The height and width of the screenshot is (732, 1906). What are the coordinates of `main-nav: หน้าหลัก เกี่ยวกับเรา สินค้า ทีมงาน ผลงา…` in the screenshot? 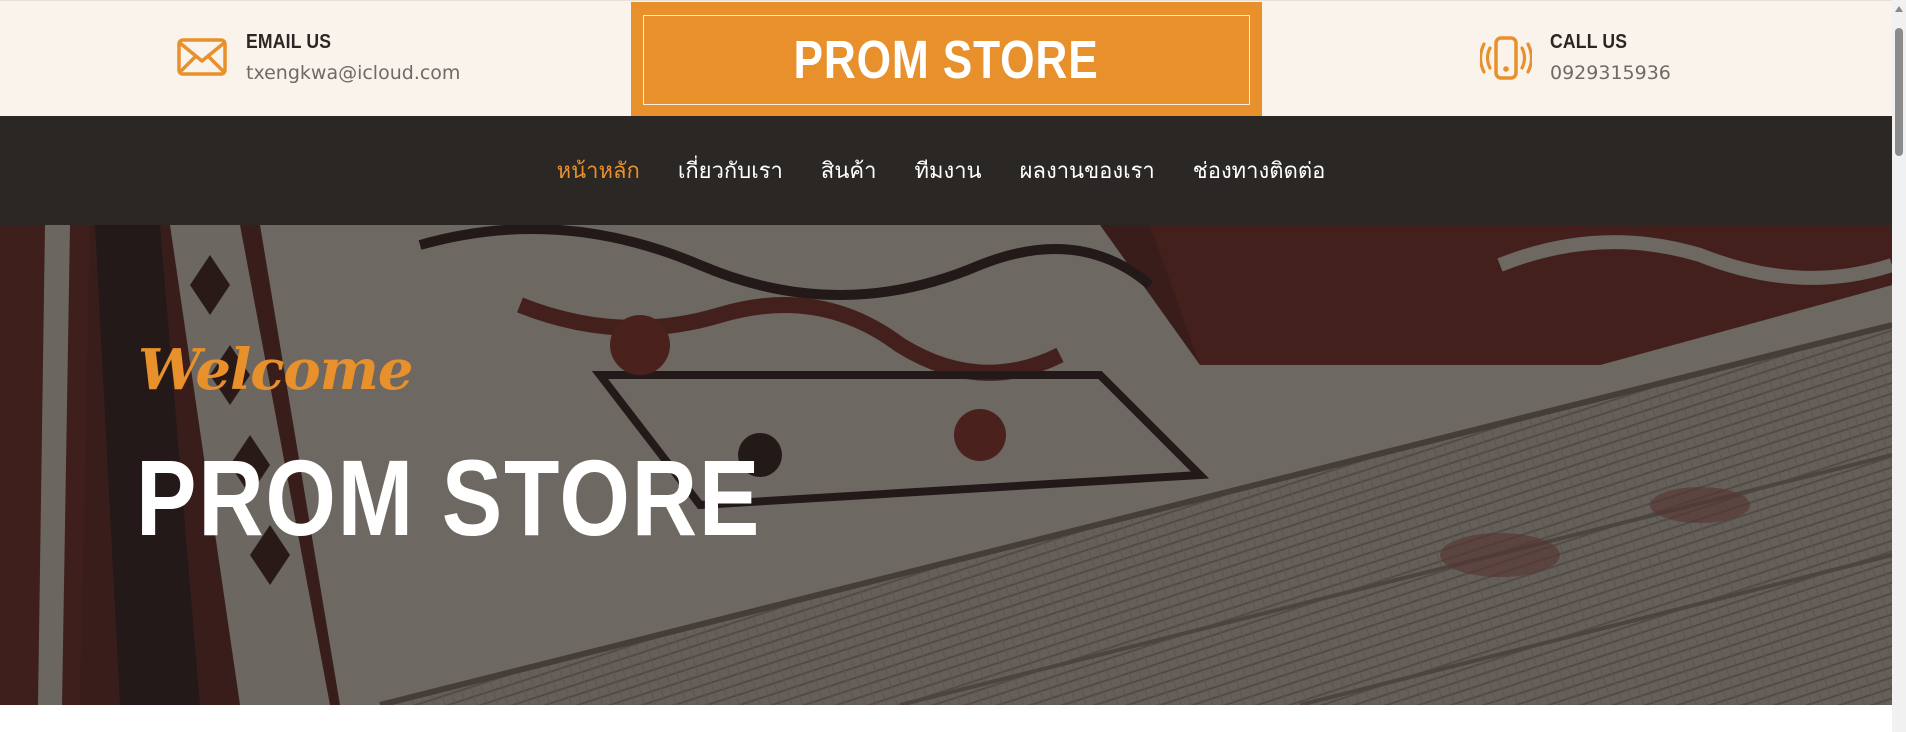 It's located at (946, 170).